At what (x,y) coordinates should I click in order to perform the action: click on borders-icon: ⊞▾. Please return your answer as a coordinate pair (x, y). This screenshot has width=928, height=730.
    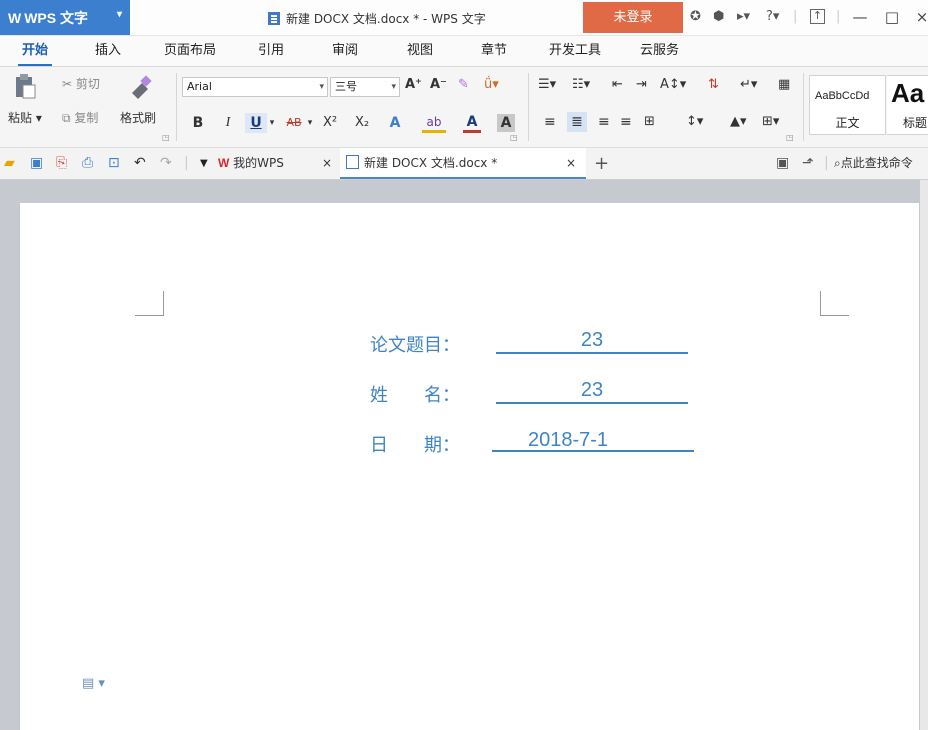
    Looking at the image, I should click on (770, 121).